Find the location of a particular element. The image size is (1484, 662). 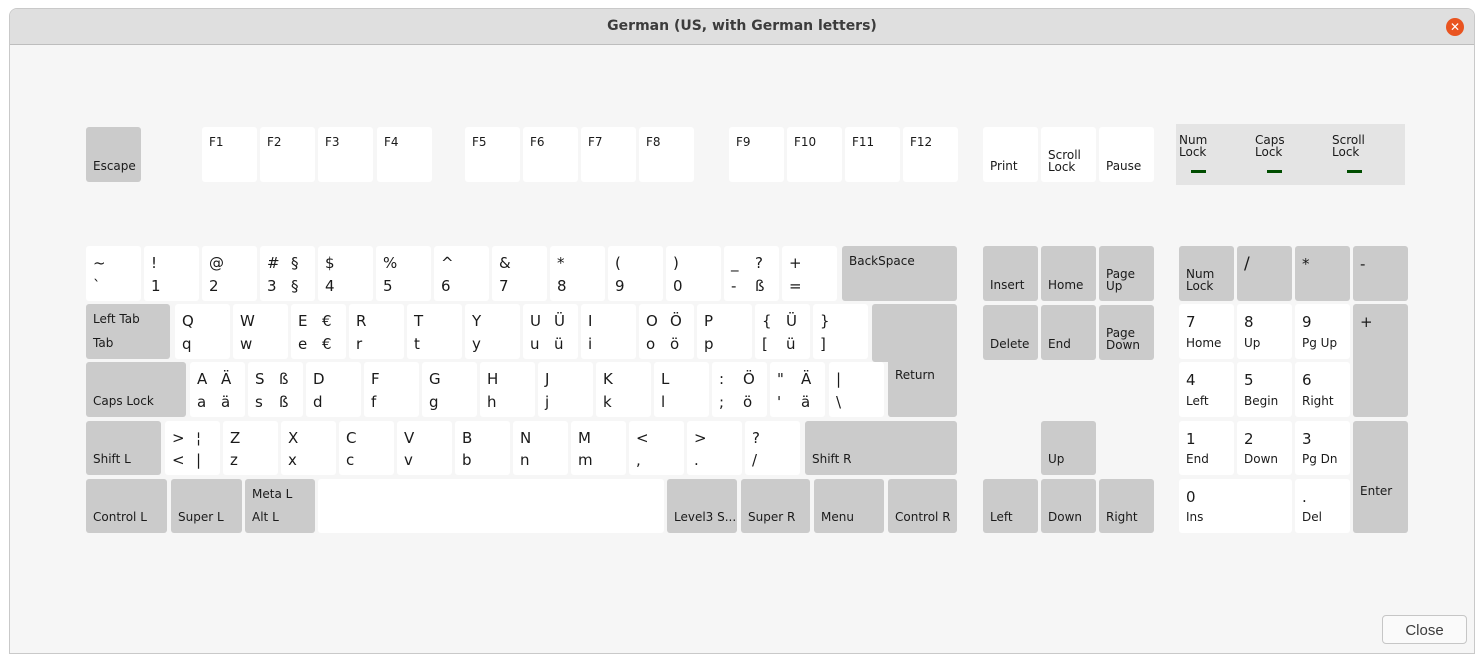

key-insert: Insert is located at coordinates (1010, 273).